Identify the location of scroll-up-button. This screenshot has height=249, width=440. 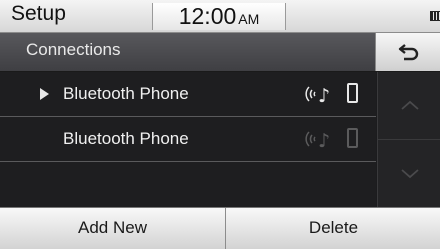
(409, 106).